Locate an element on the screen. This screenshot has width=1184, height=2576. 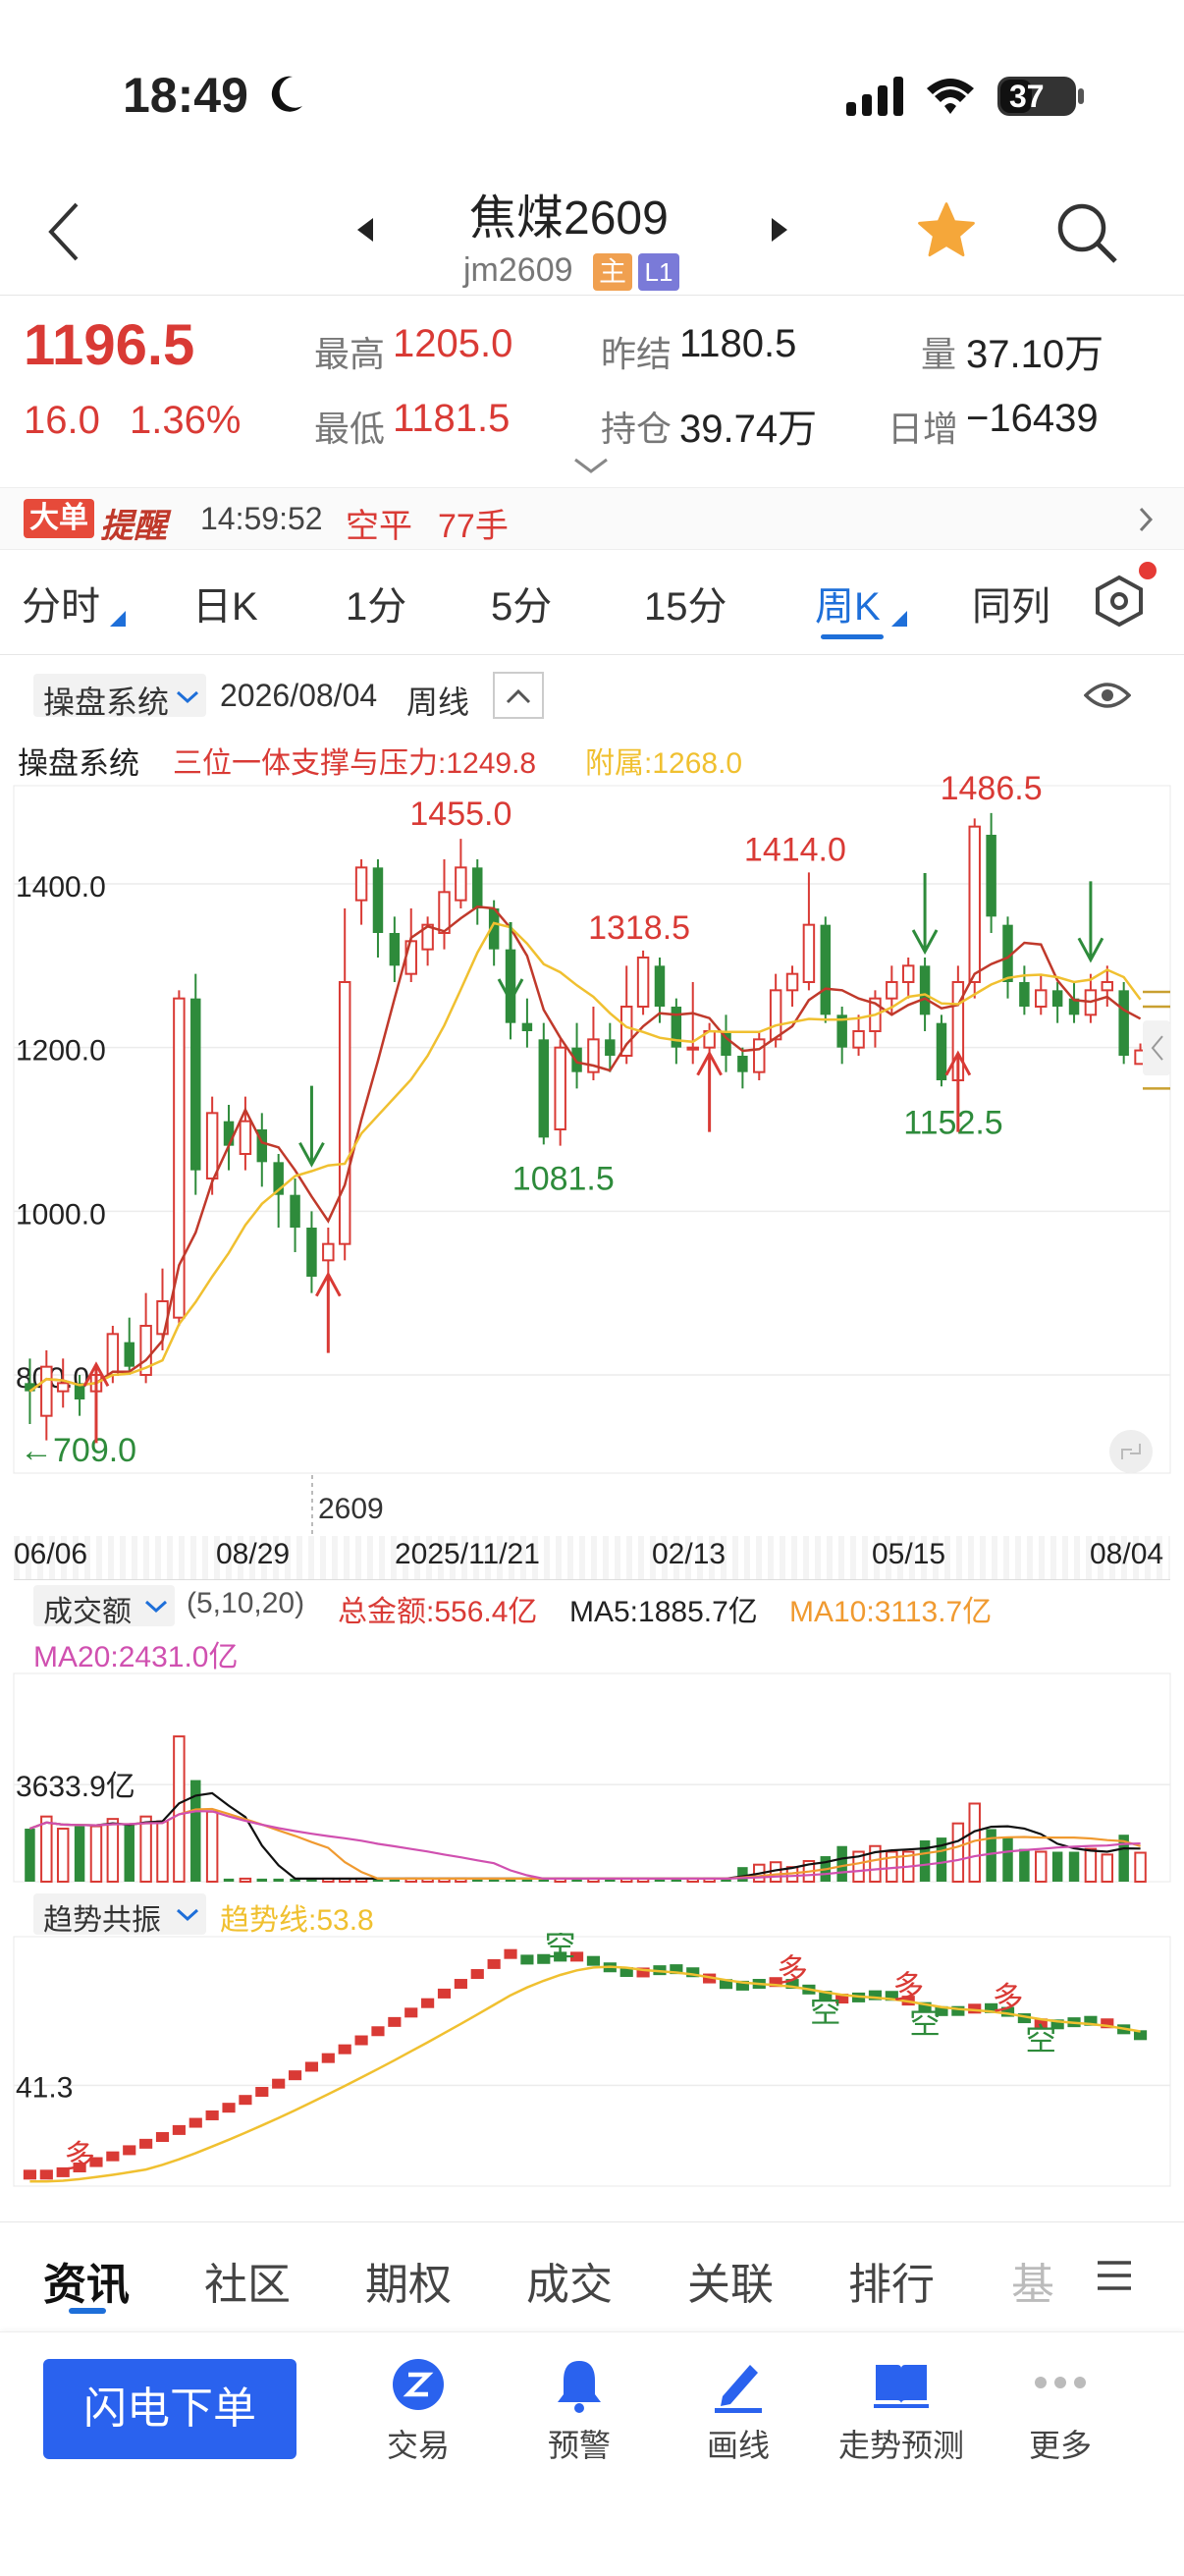
low-annotation-start: ←709.0 is located at coordinates (78, 1450).